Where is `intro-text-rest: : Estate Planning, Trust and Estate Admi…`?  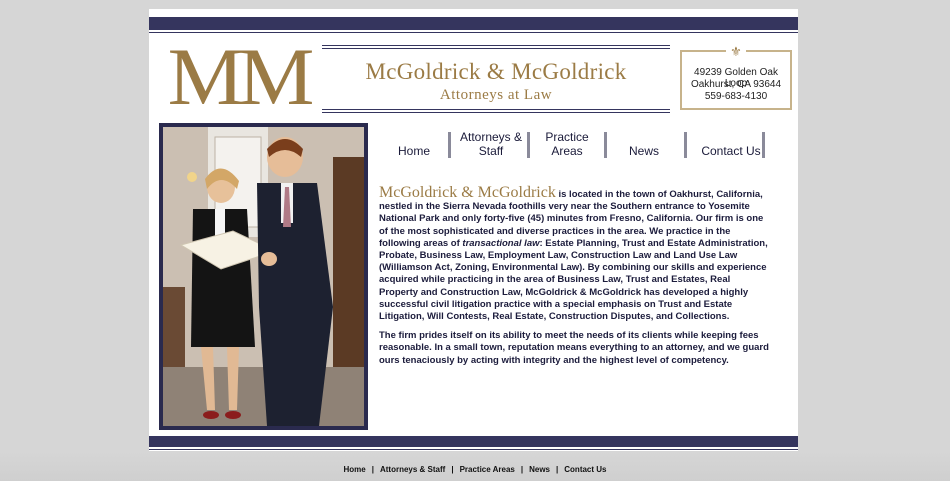
intro-text-rest: : Estate Planning, Trust and Estate Admi… is located at coordinates (573, 280).